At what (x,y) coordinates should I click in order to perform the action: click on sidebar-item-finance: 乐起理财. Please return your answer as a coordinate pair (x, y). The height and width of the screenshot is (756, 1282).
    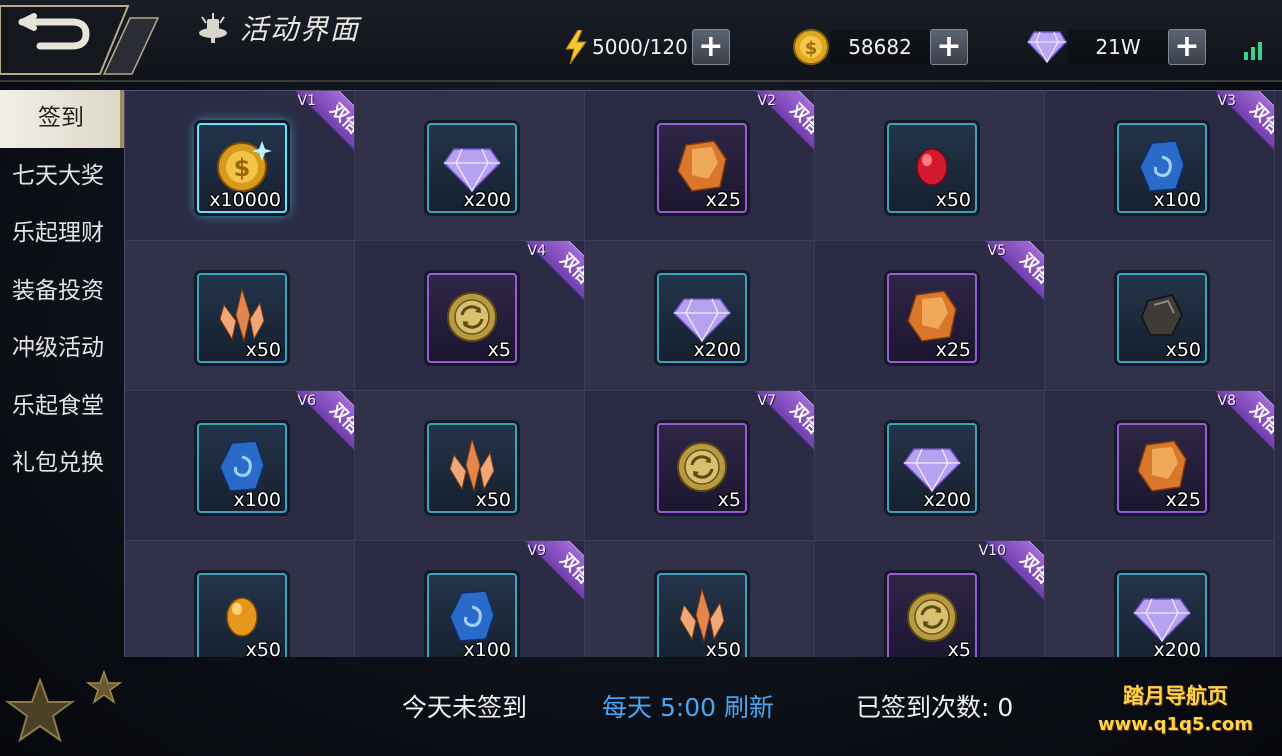
    Looking at the image, I should click on (62, 234).